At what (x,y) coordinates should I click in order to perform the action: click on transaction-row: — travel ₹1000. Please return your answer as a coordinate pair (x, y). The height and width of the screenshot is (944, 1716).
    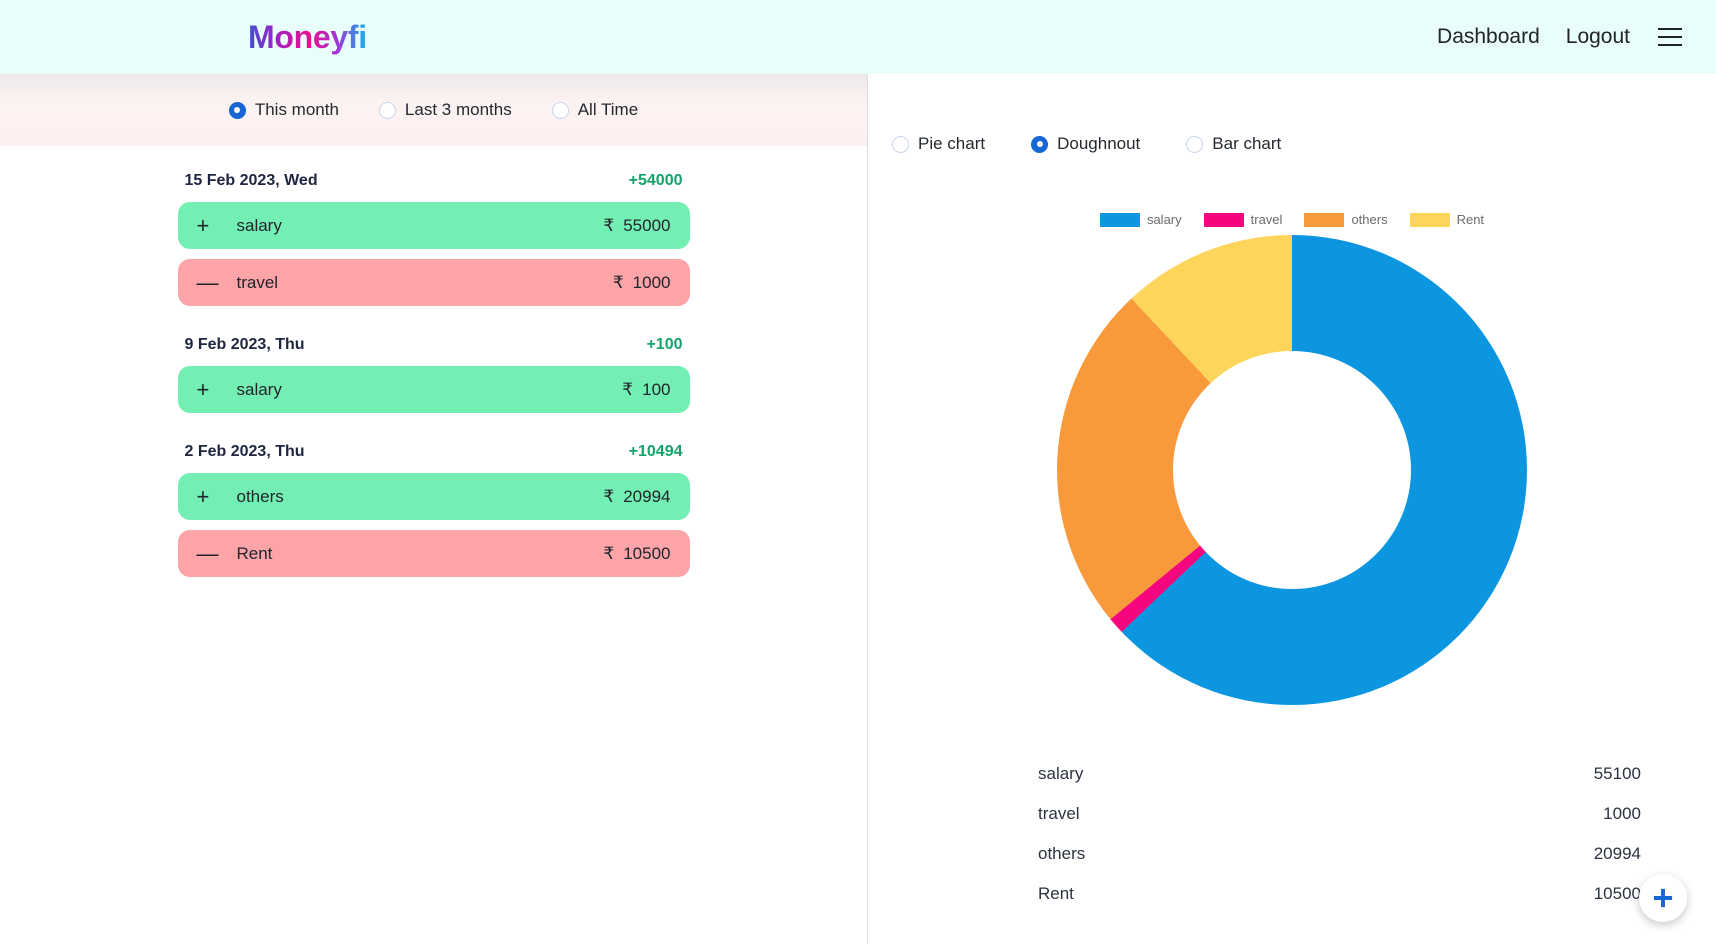
    Looking at the image, I should click on (433, 282).